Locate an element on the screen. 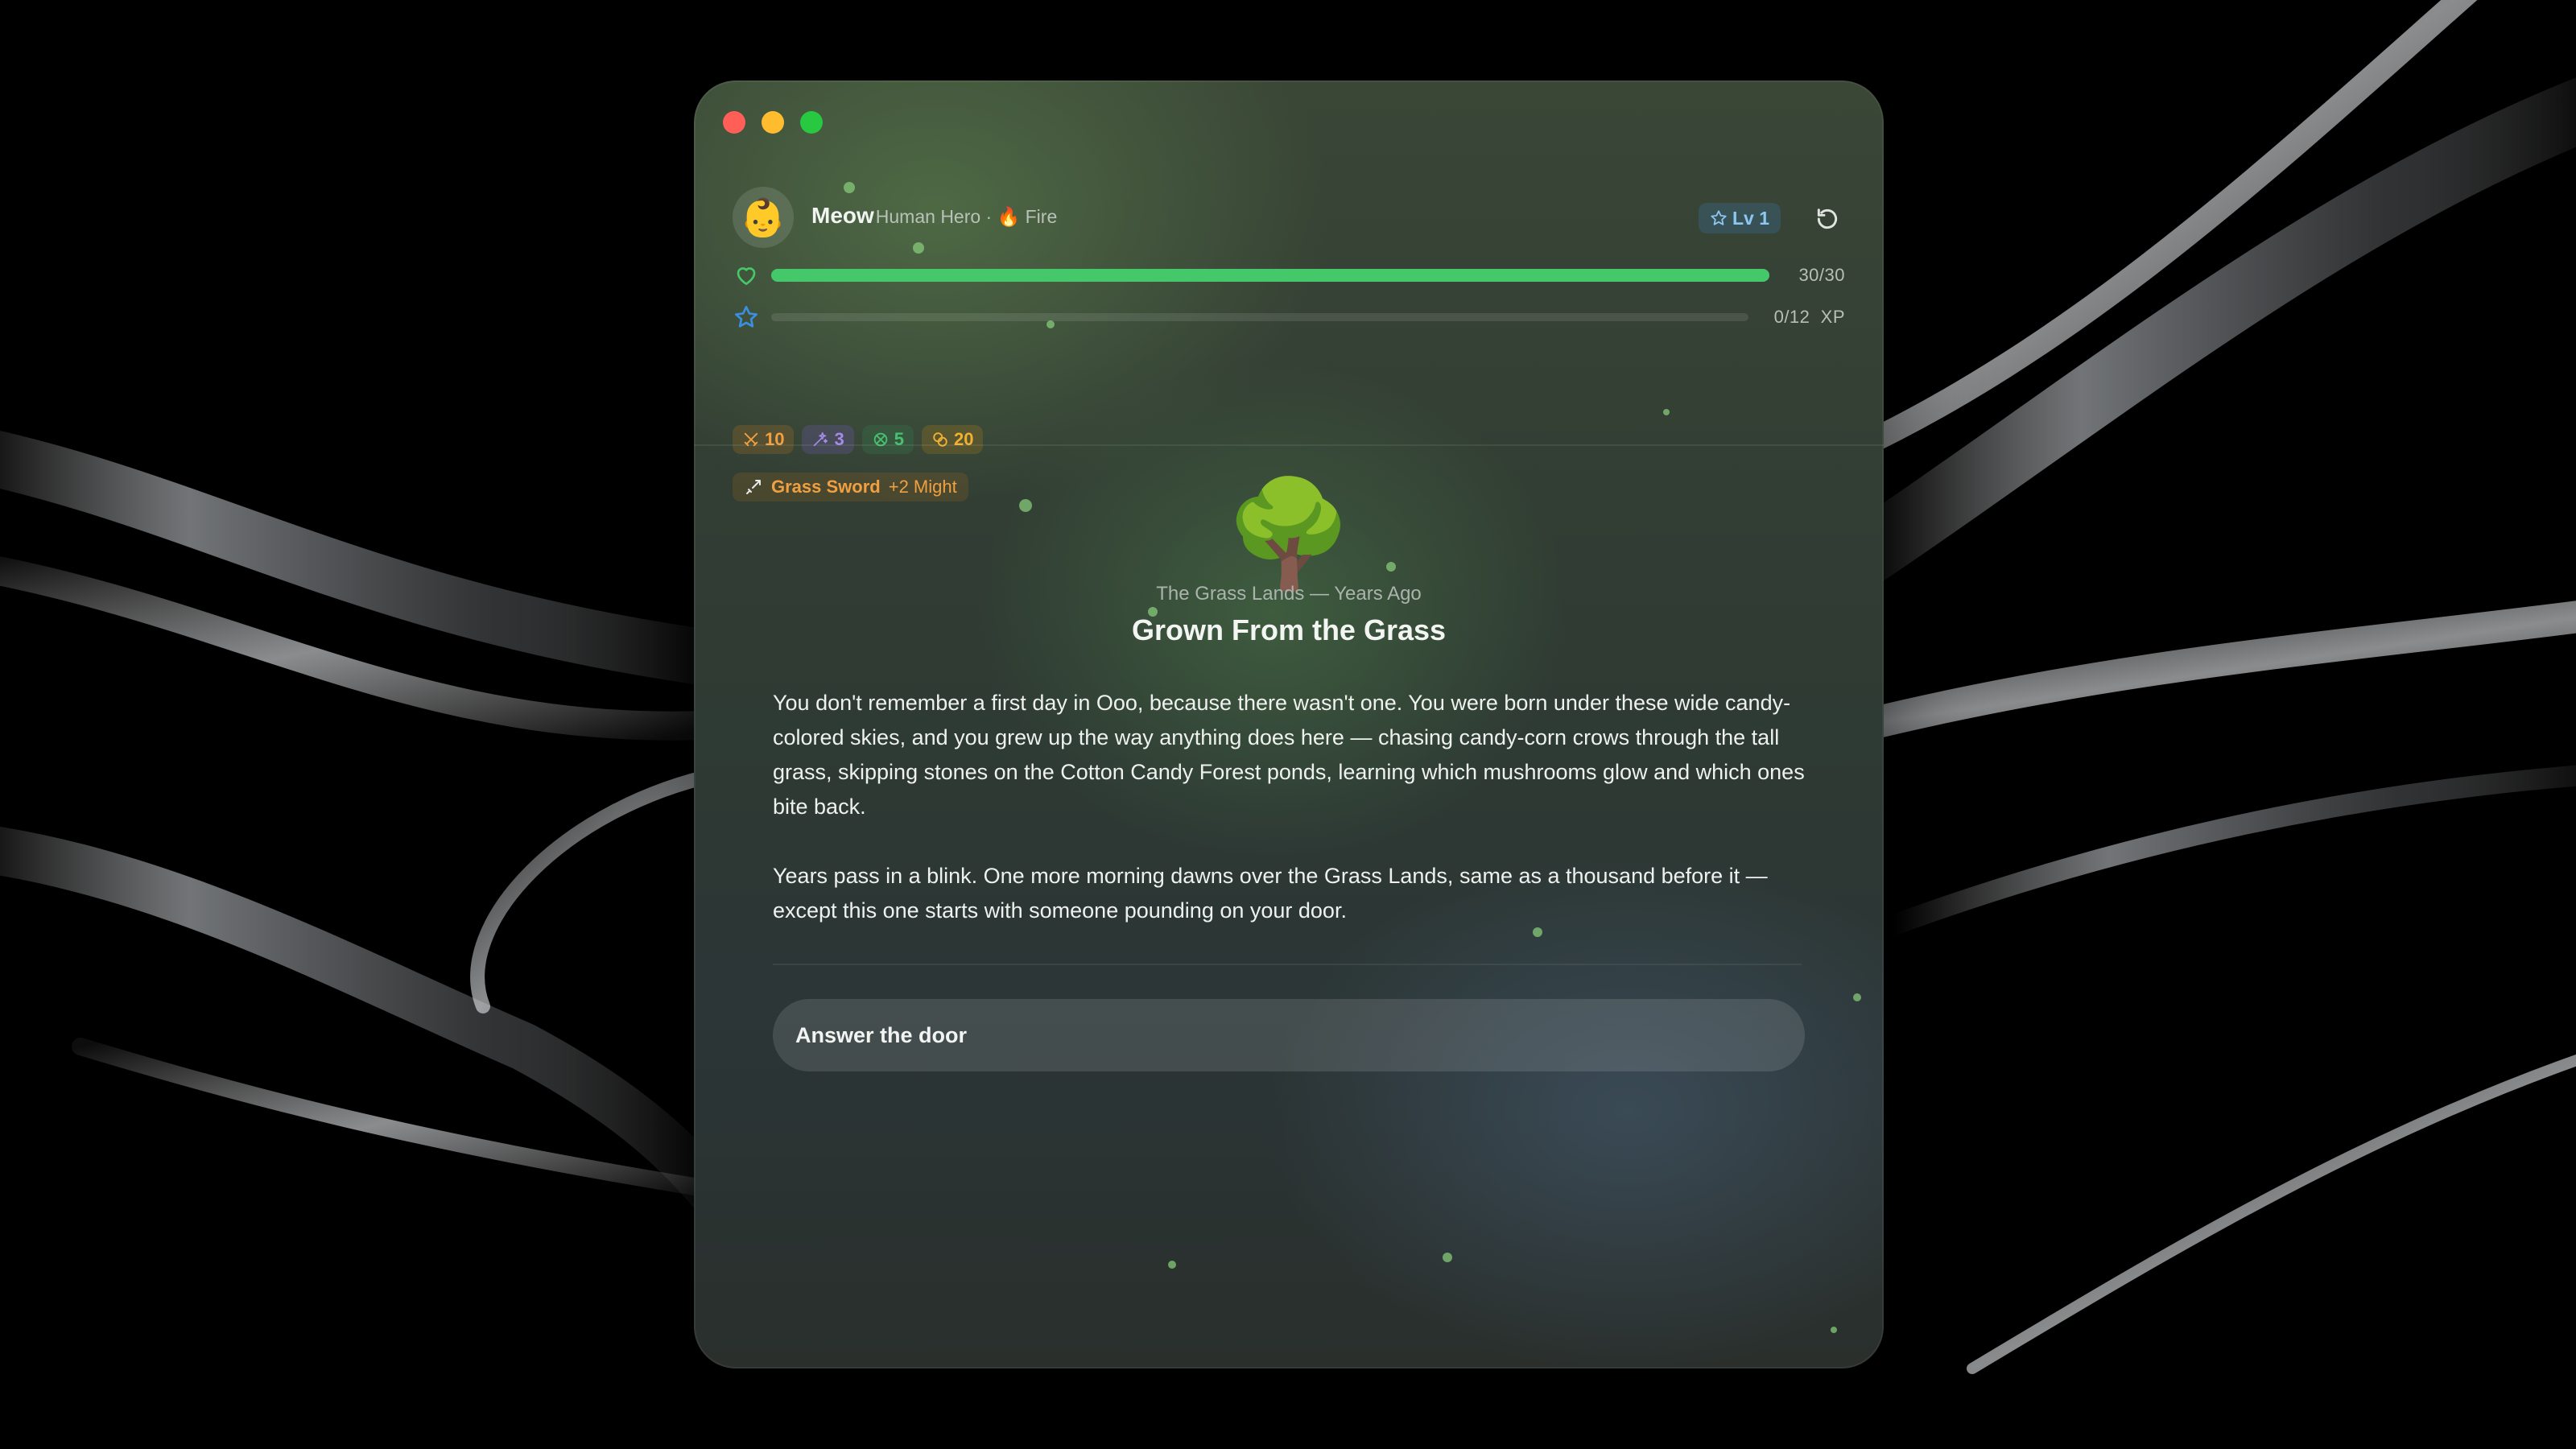 Image resolution: width=2576 pixels, height=1449 pixels. defense-stat: 5 is located at coordinates (887, 439).